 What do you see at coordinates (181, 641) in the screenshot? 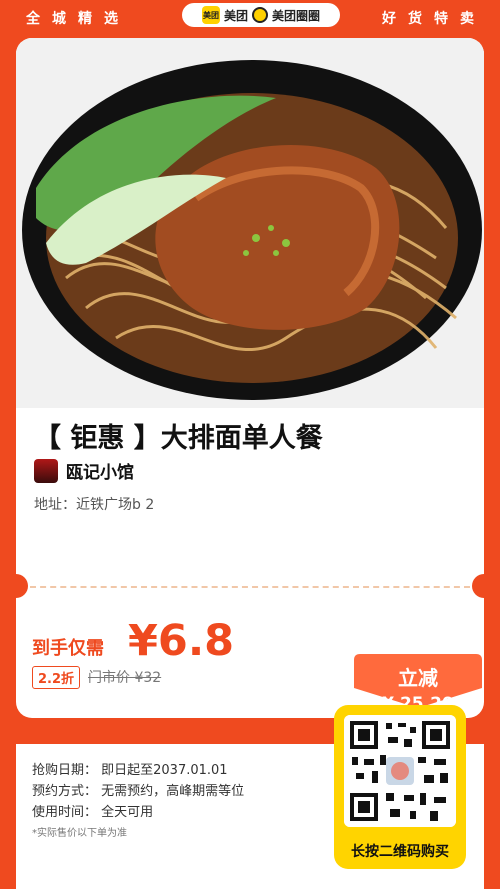
I see `price-value: ¥6.8` at bounding box center [181, 641].